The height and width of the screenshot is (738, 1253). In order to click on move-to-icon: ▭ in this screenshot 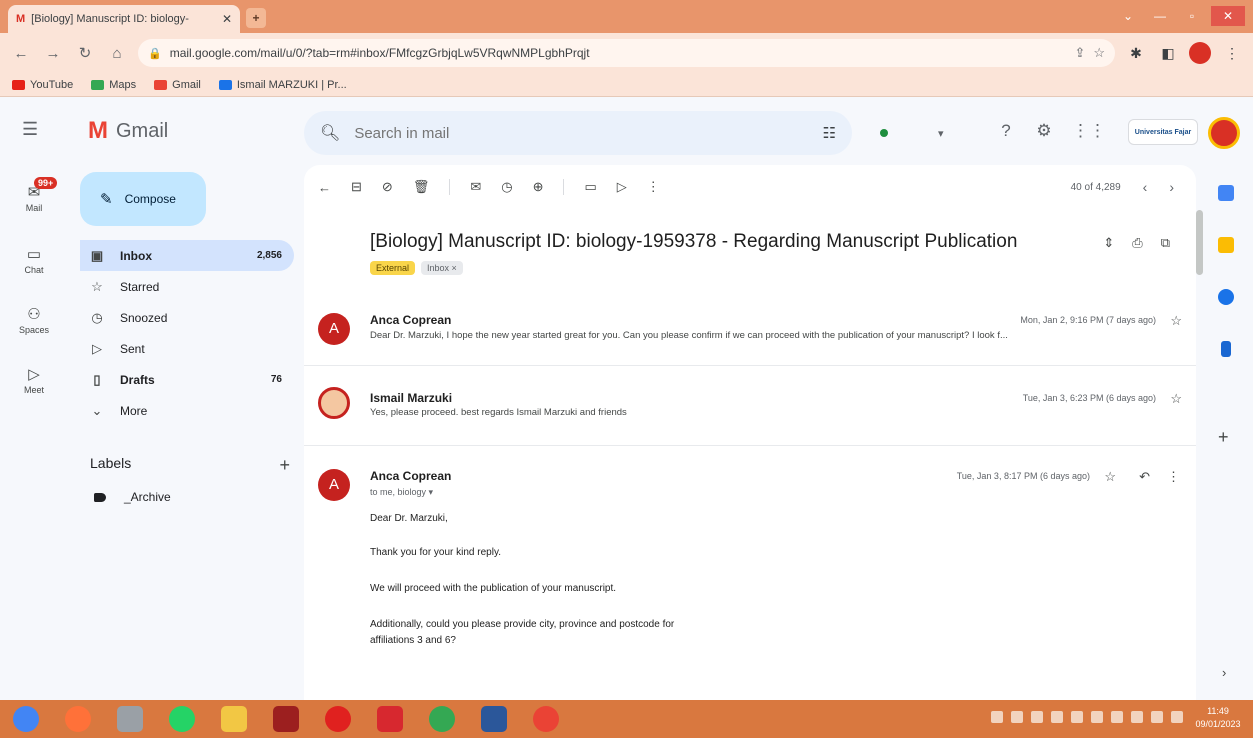, I will do `click(590, 187)`.